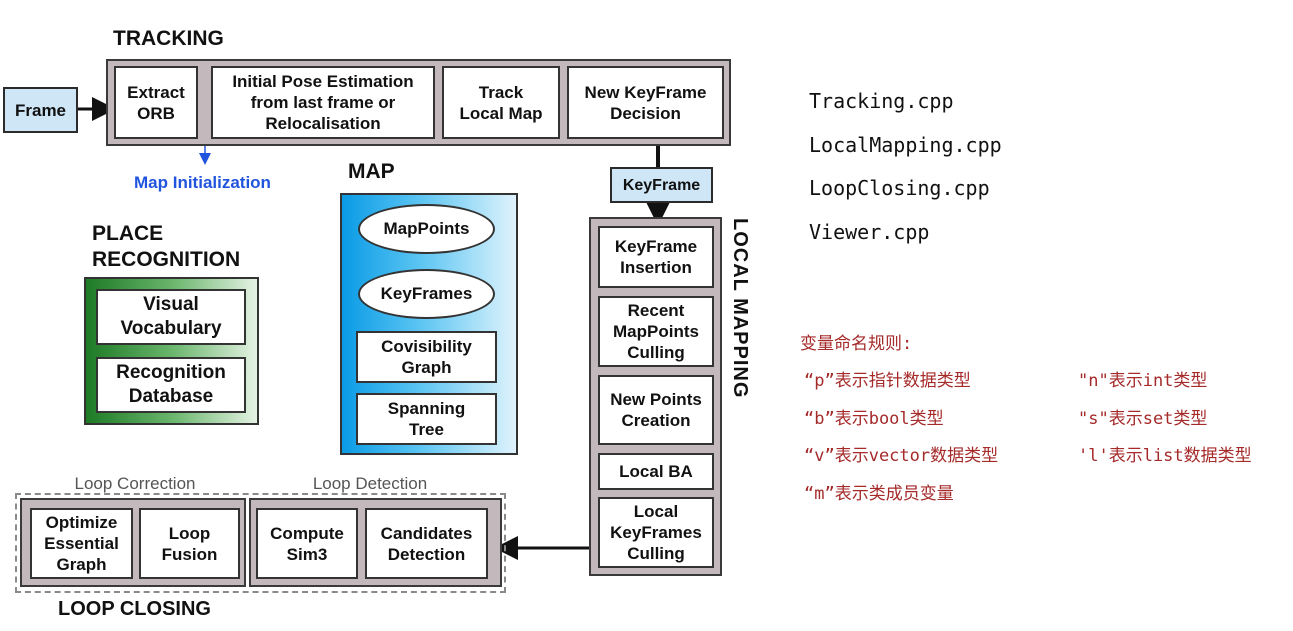 This screenshot has height=631, width=1293. Describe the element at coordinates (656, 471) in the screenshot. I see `local-ba-node: Local BA` at that location.